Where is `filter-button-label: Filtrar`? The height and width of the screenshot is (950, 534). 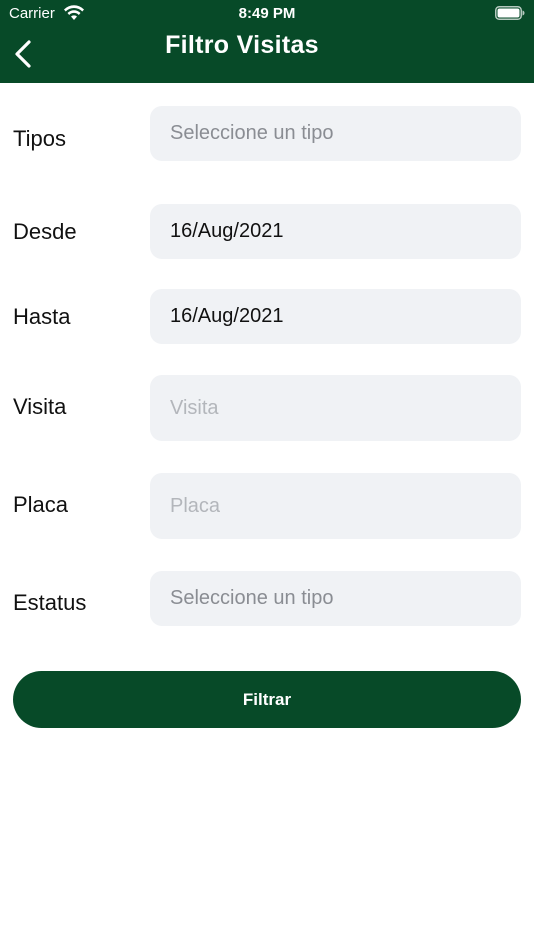 filter-button-label: Filtrar is located at coordinates (267, 699).